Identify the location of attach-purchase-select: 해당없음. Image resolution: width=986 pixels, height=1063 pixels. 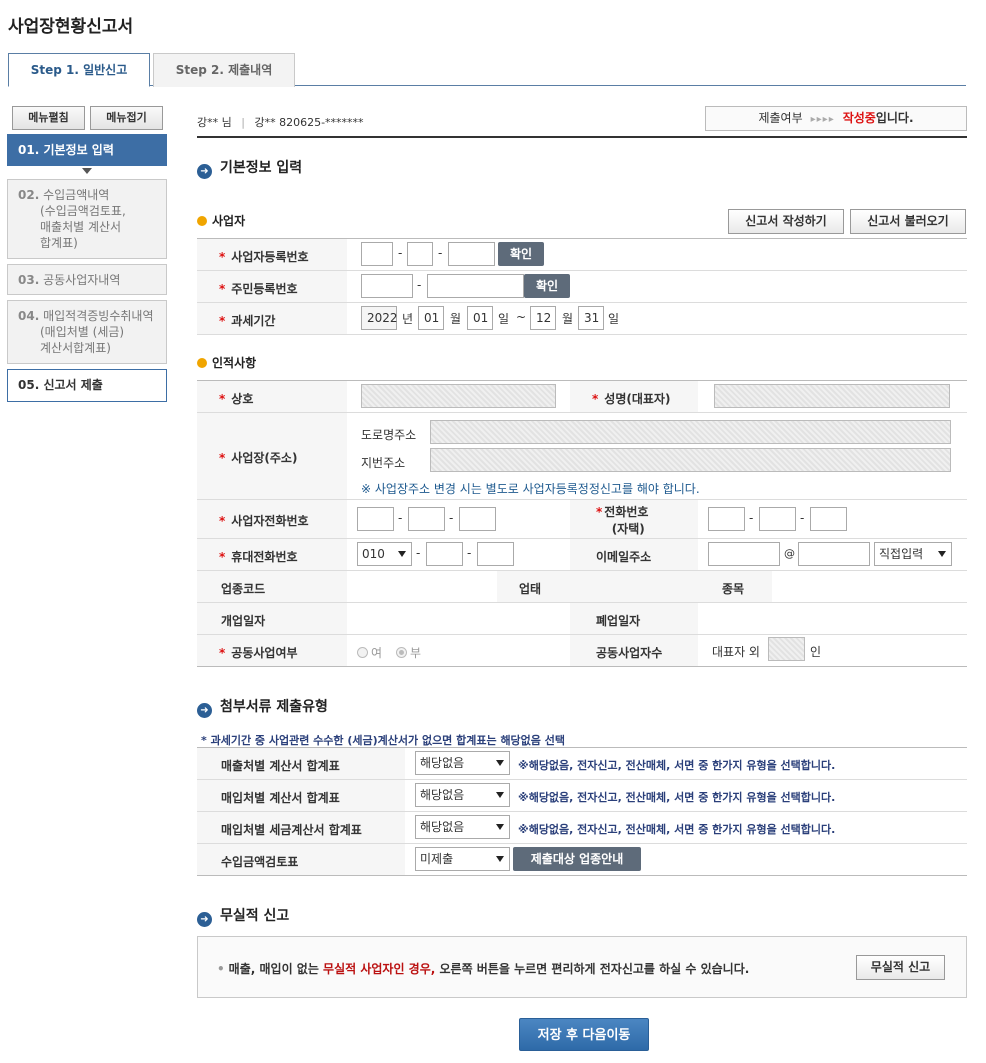
(462, 795).